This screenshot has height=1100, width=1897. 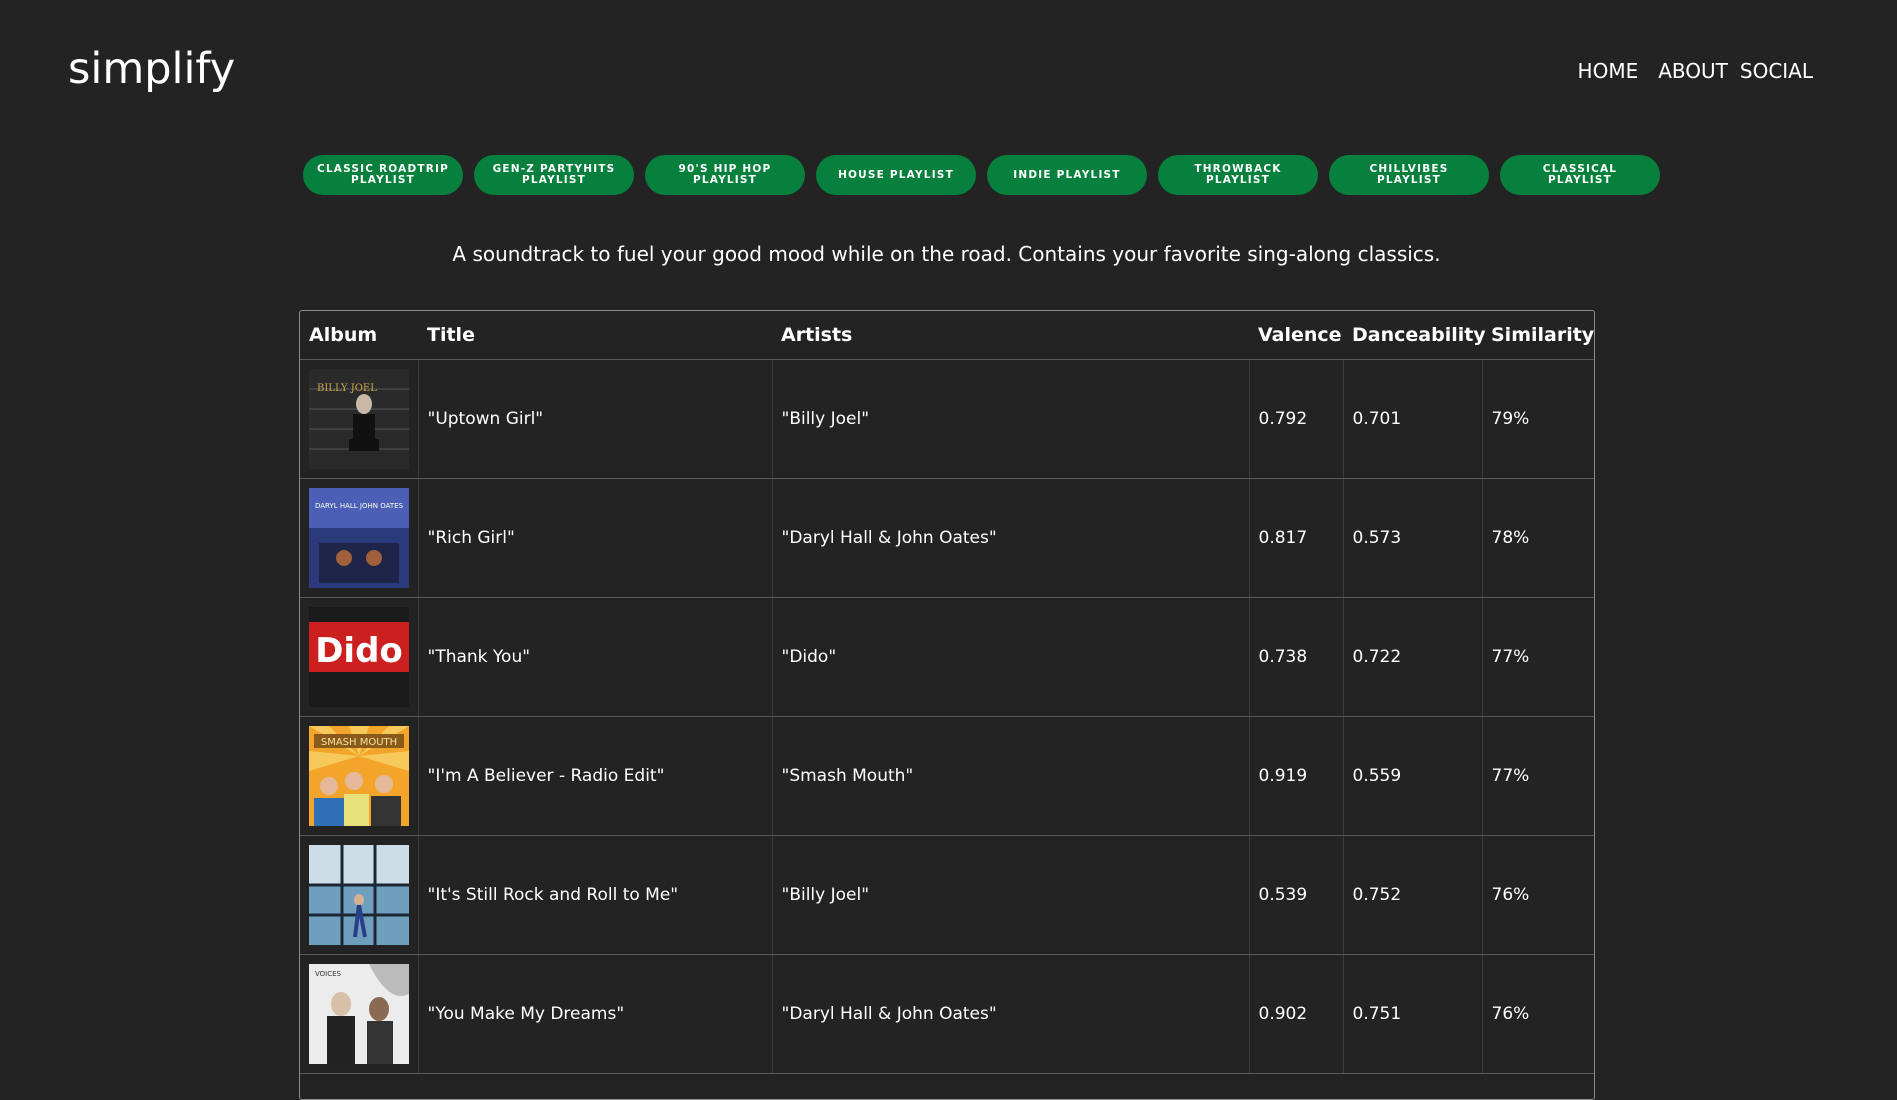 I want to click on site-logo: simplify, so click(x=151, y=69).